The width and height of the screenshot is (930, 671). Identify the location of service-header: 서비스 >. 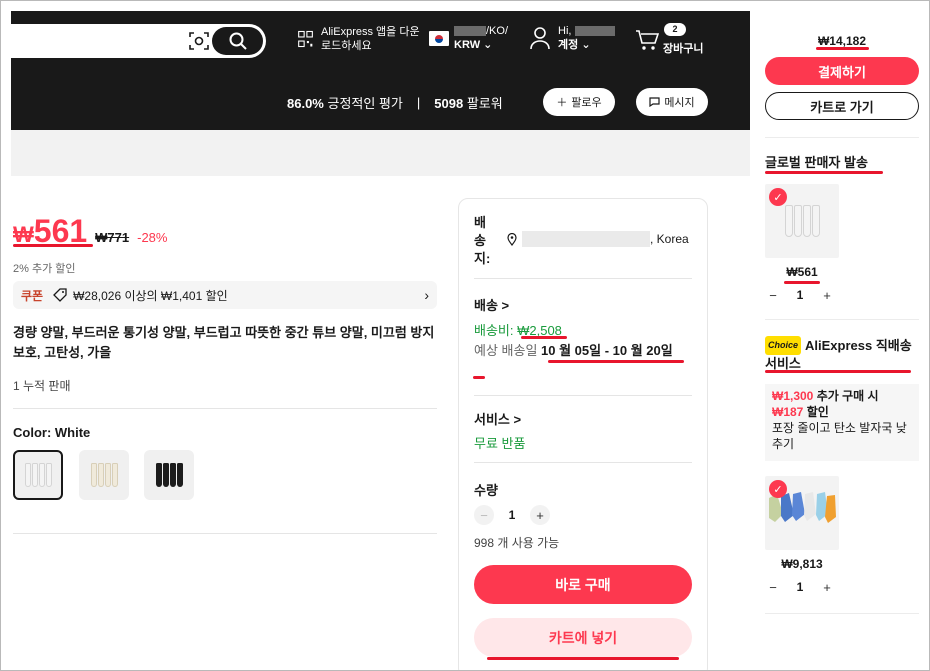
(497, 418).